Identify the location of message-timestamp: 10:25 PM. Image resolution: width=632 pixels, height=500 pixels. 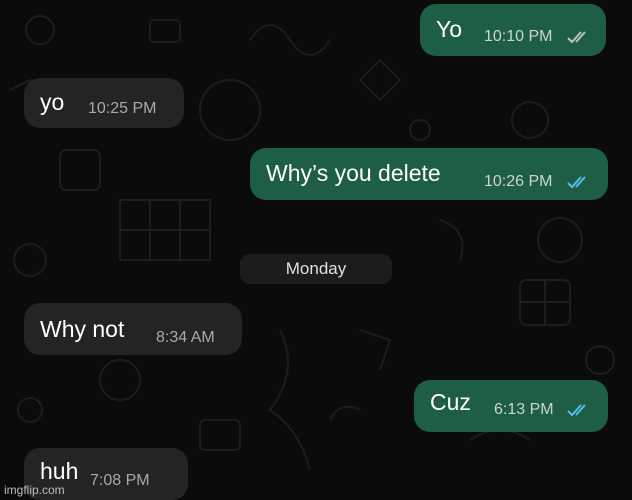
(122, 108).